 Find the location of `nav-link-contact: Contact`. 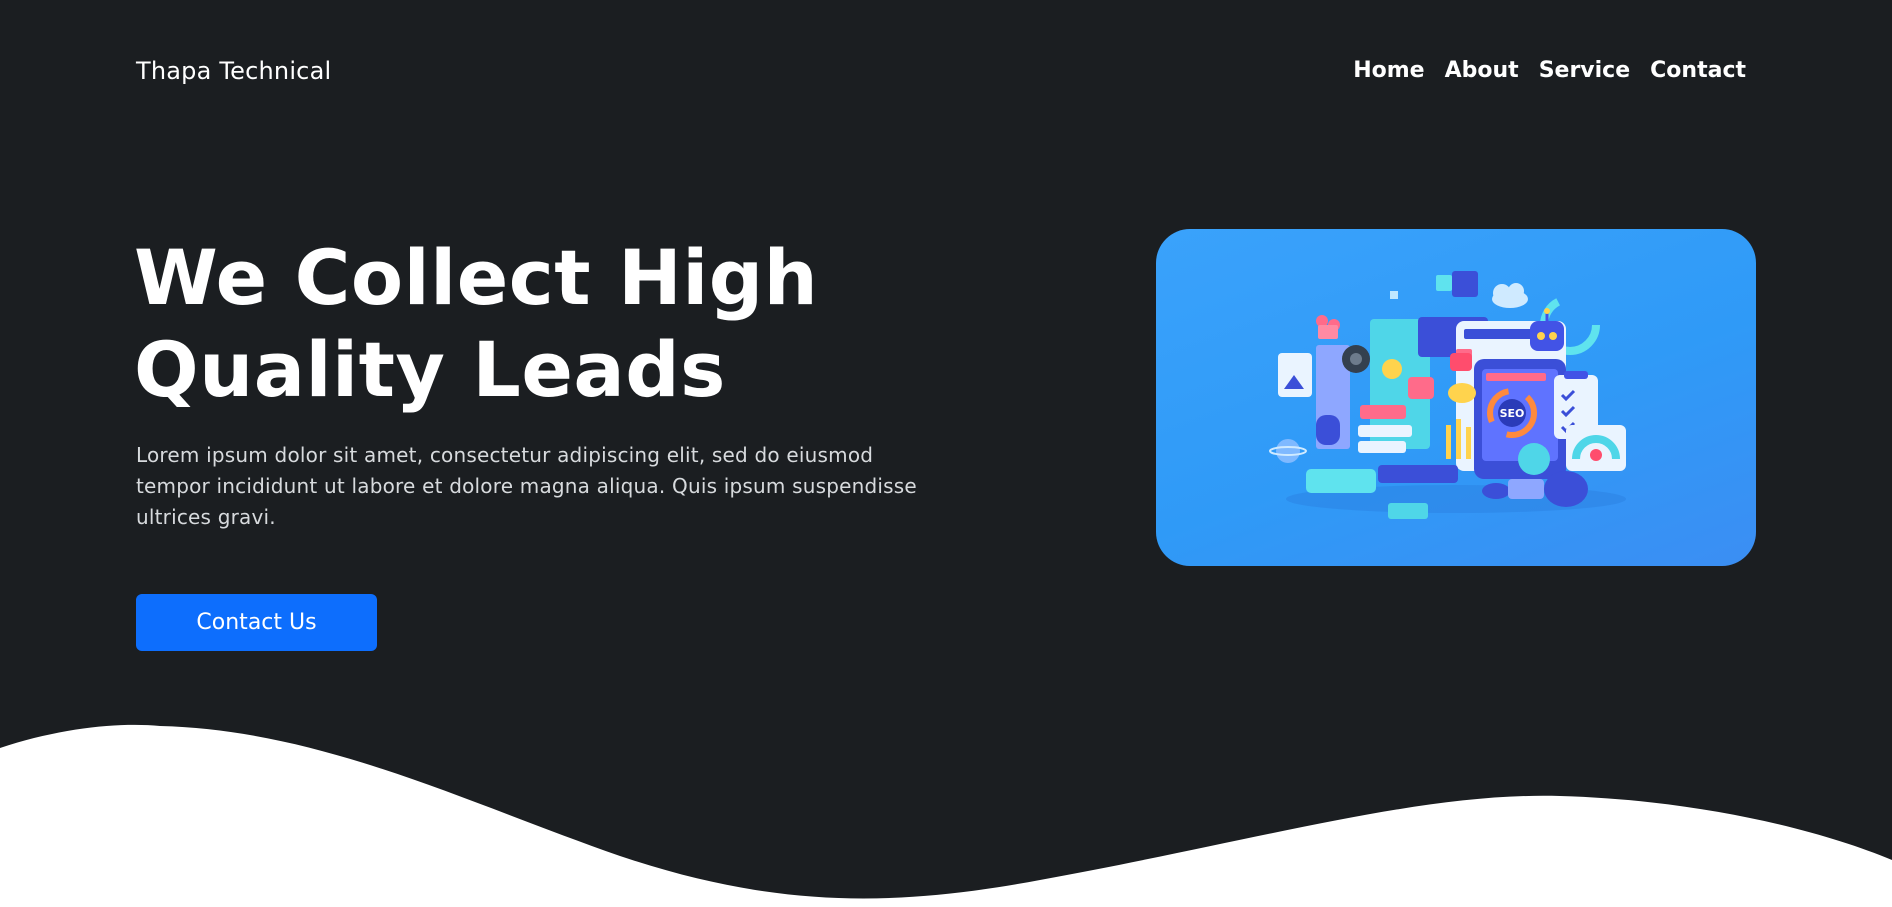

nav-link-contact: Contact is located at coordinates (1698, 71).